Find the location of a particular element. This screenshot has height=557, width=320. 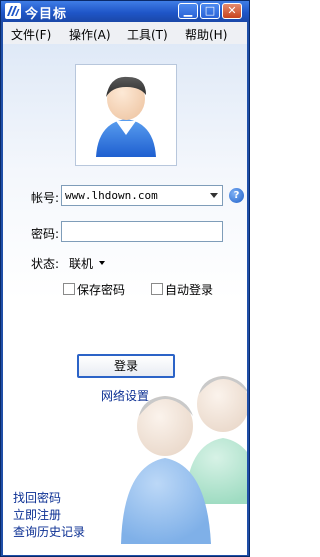

user-avatar-icon is located at coordinates (126, 116).